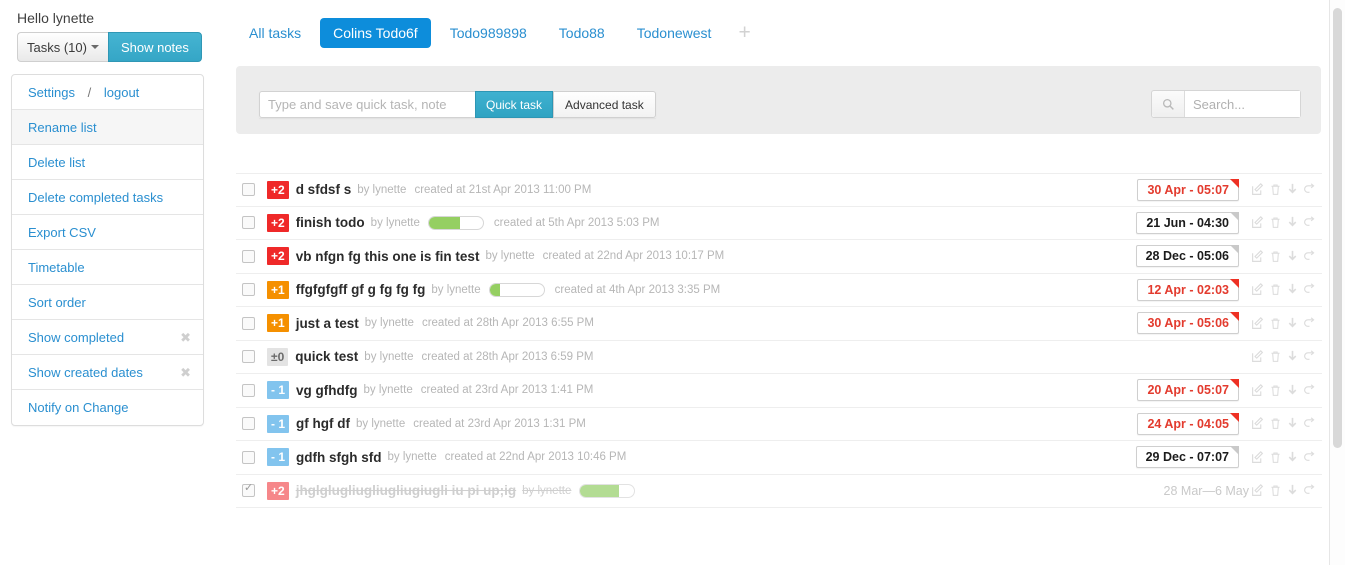 The image size is (1345, 565). Describe the element at coordinates (1187, 256) in the screenshot. I see `due-date-badge: 28 Dec - 05:06` at that location.